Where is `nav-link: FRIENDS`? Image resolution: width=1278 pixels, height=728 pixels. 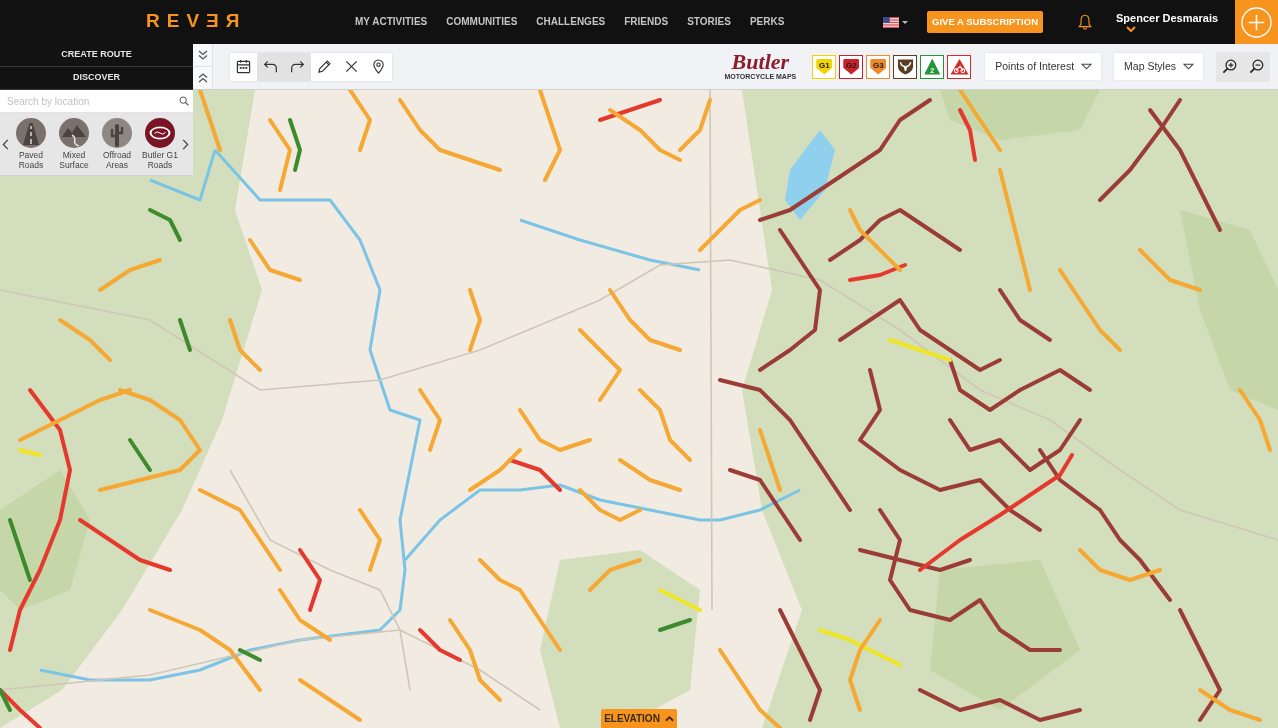
nav-link: FRIENDS is located at coordinates (646, 22).